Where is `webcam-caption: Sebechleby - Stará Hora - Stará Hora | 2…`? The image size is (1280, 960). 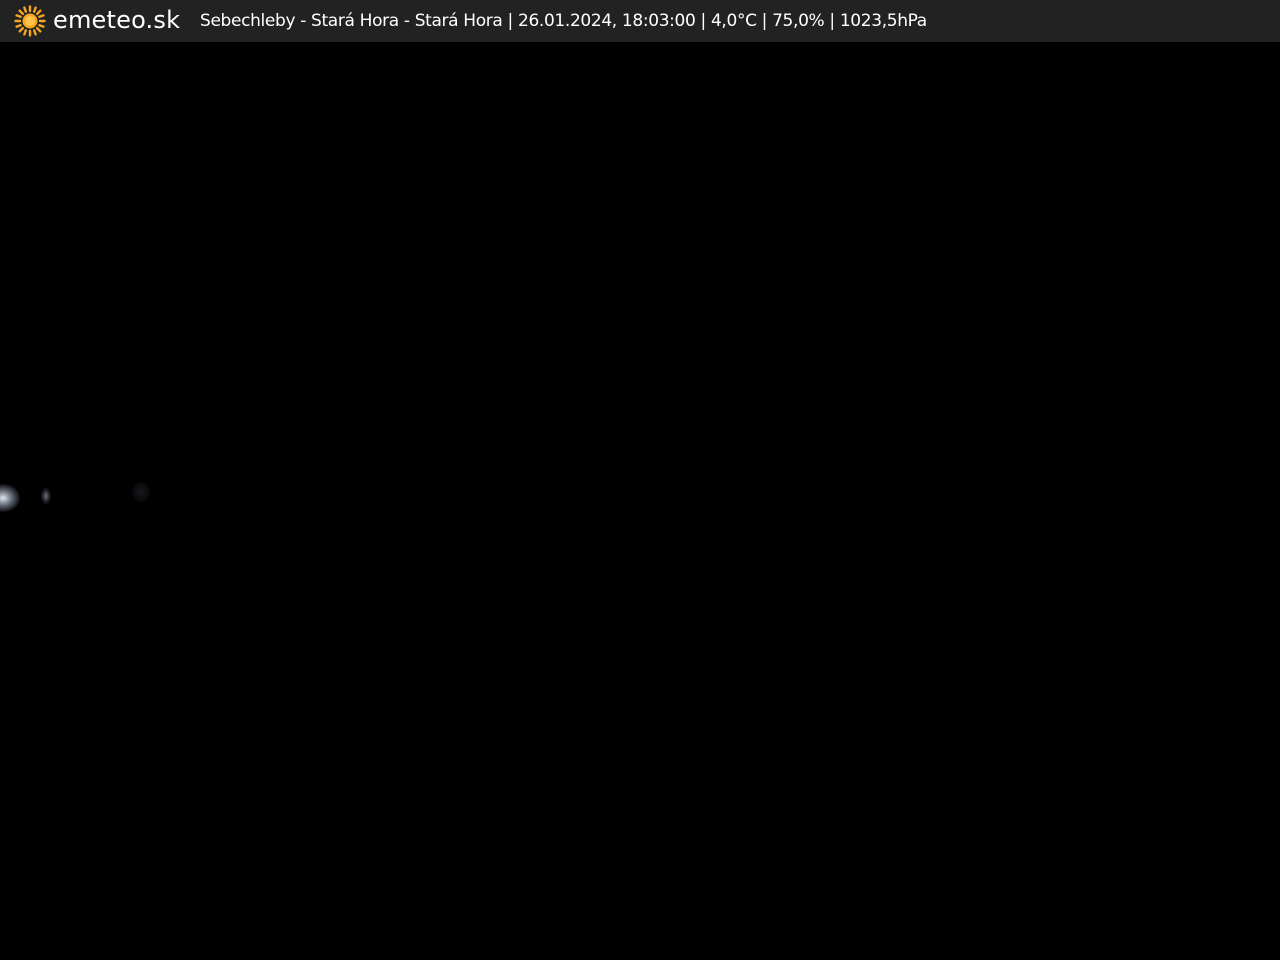
webcam-caption: Sebechleby - Stará Hora - Stará Hora | 2… is located at coordinates (563, 21).